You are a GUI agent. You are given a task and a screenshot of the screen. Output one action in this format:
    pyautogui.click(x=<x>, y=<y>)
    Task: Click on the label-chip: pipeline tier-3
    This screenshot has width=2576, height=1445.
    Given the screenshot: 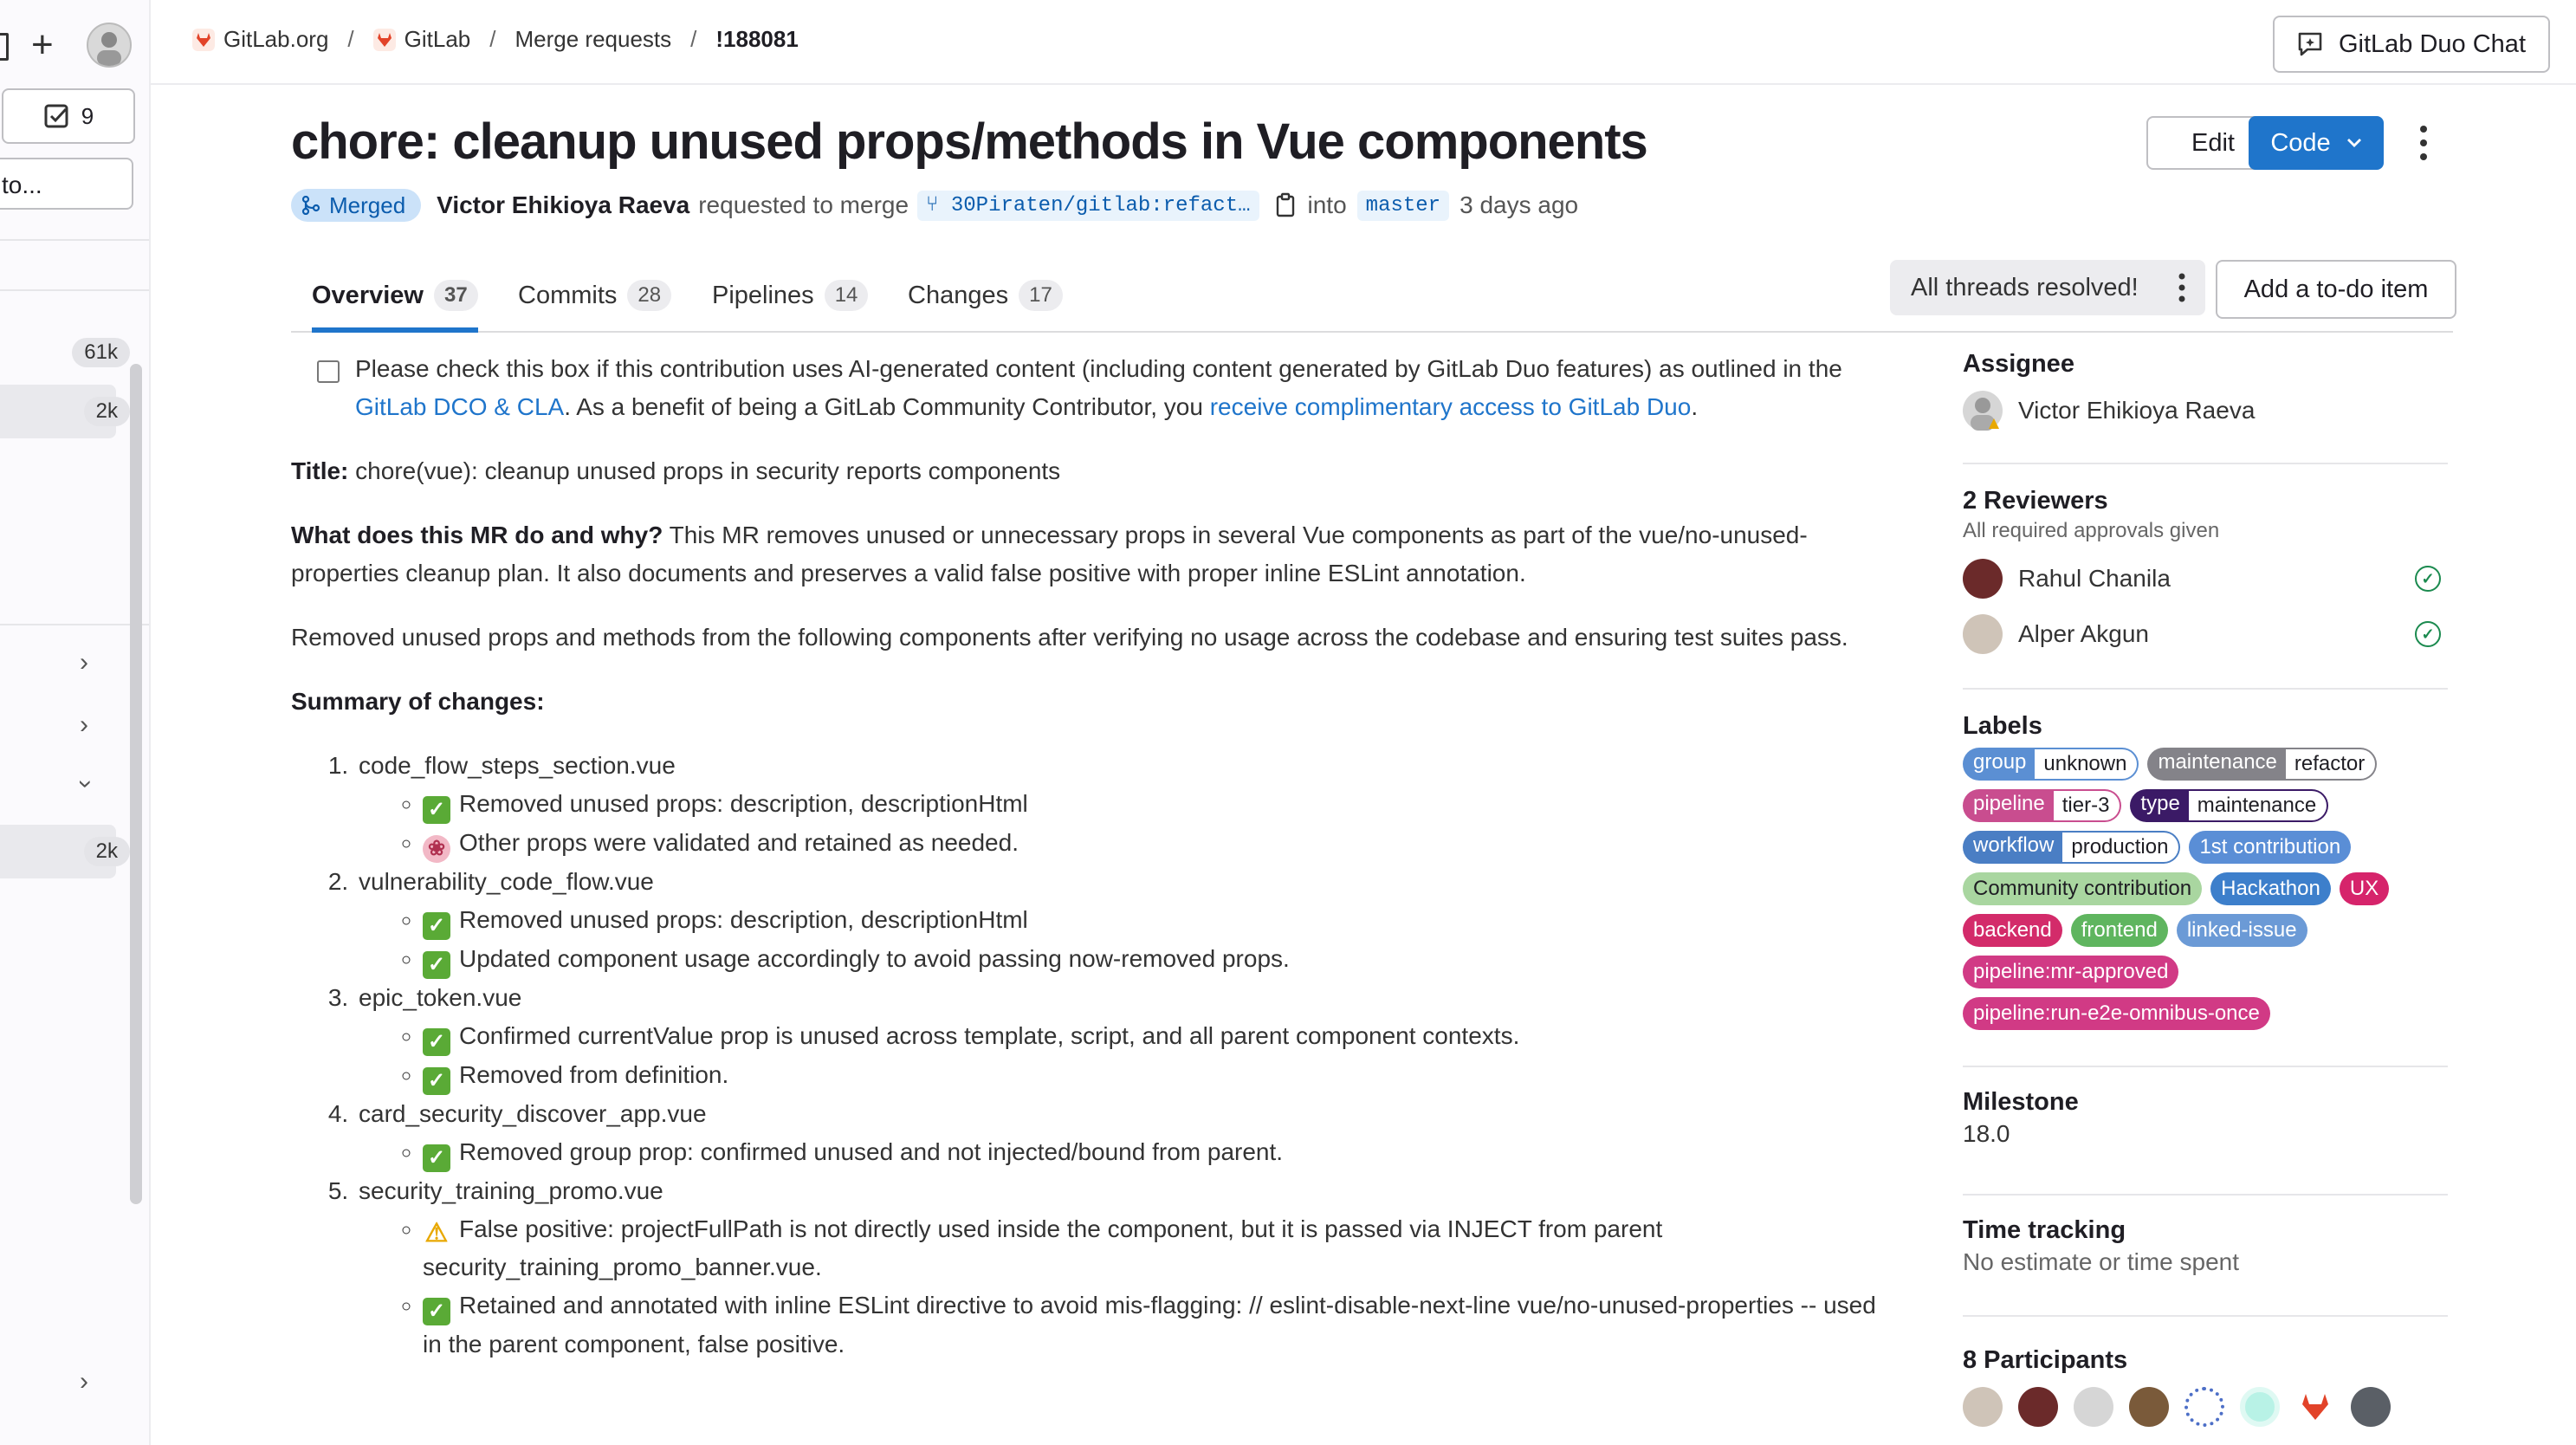 What is the action you would take?
    pyautogui.click(x=2042, y=805)
    